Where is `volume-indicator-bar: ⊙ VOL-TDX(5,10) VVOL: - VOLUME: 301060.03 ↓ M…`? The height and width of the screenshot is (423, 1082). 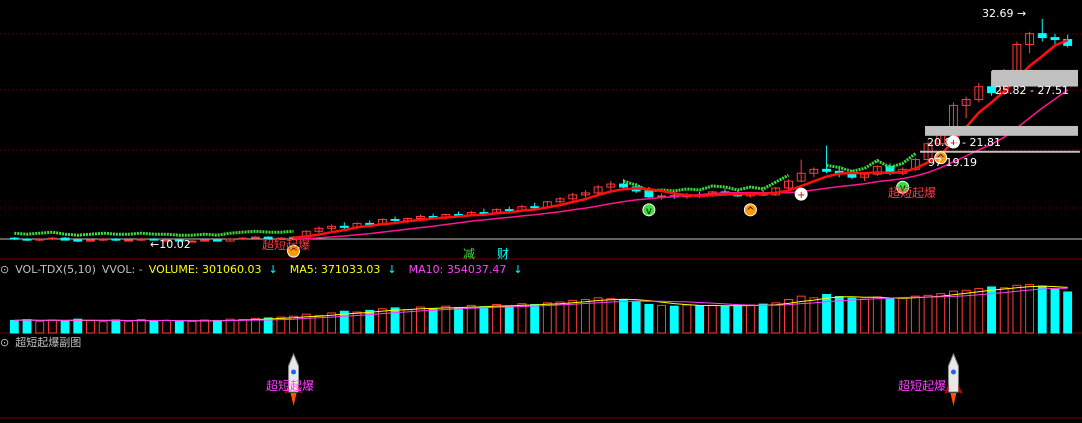 volume-indicator-bar: ⊙ VOL-TDX(5,10) VVOL: - VOLUME: 301060.03 ↓ M… is located at coordinates (541, 270).